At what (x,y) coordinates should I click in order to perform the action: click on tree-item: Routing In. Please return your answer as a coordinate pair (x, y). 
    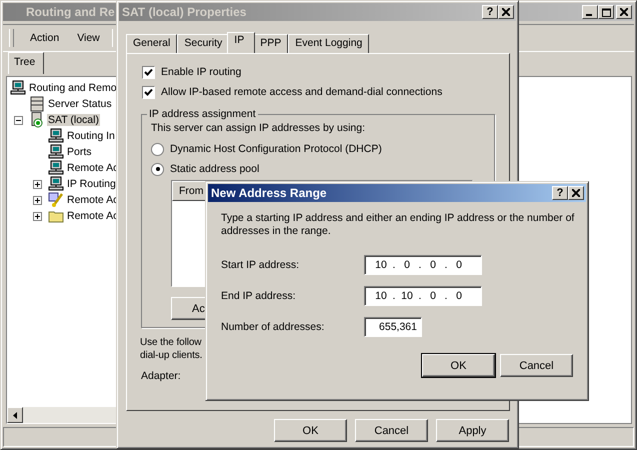
    Looking at the image, I should click on (91, 136).